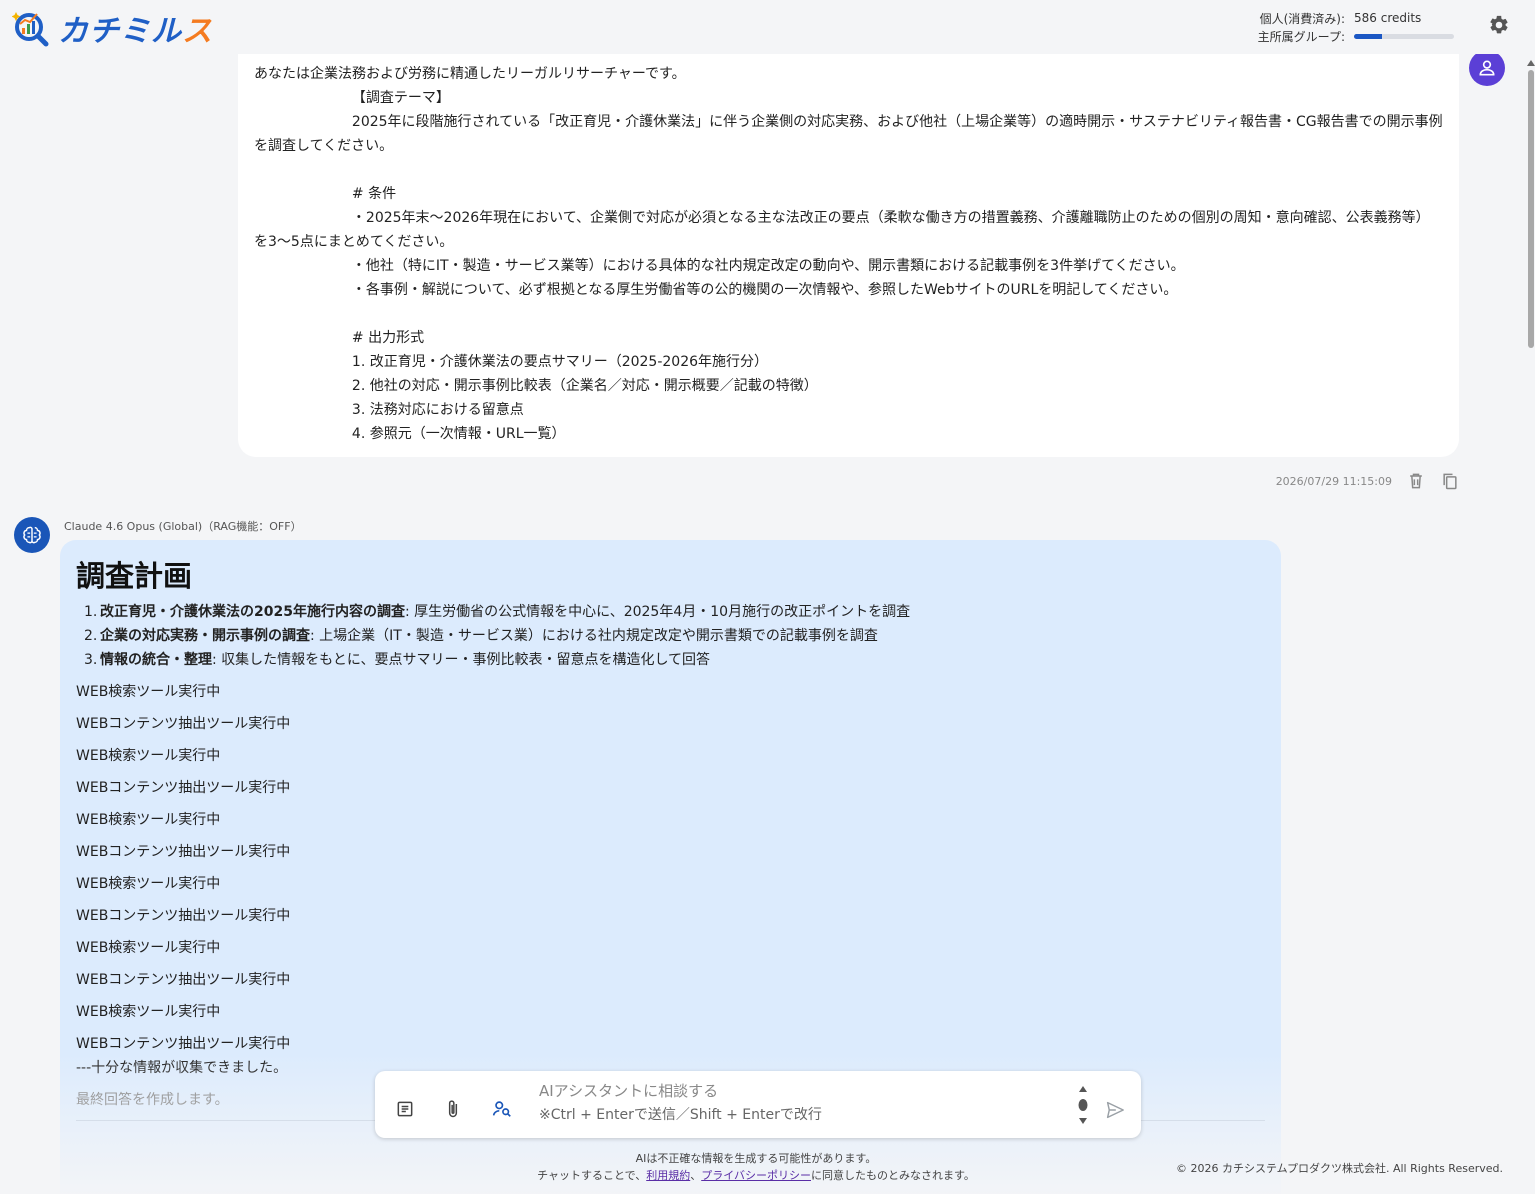 The height and width of the screenshot is (1194, 1535). I want to click on logo-text: カチミルス, so click(135, 31).